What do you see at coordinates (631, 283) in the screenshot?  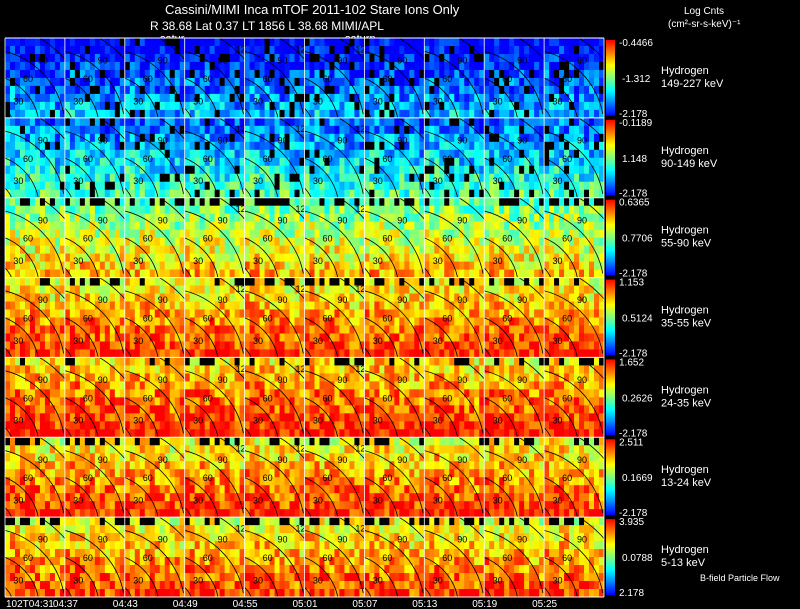 I see `colorbar-max: 1.153` at bounding box center [631, 283].